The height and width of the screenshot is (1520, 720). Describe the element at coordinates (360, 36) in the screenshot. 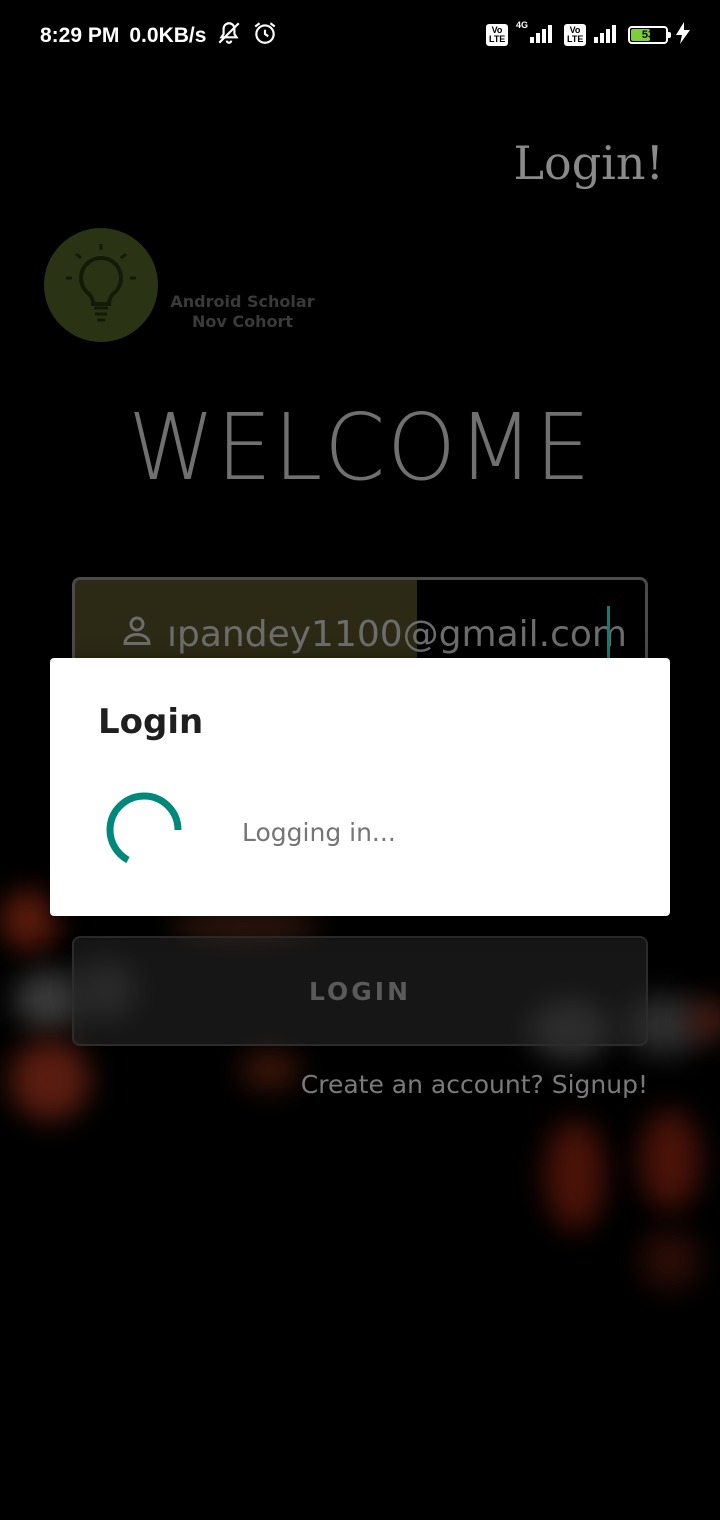

I see `status-bar: 8:29 PM 0.0KB/s Vo LTE 4G Vo LTE 53` at that location.